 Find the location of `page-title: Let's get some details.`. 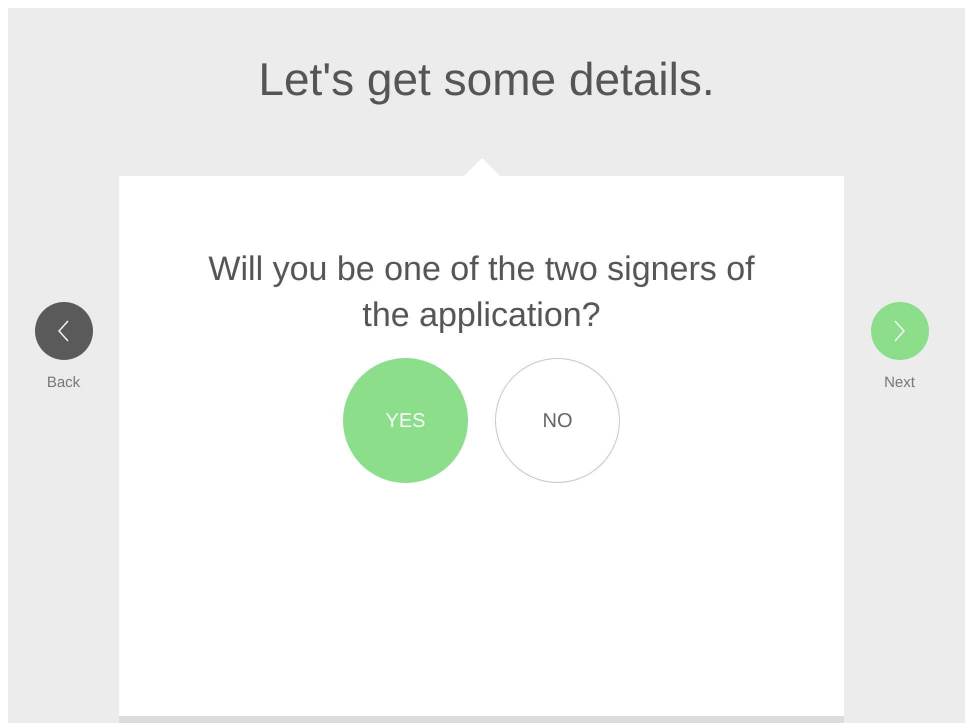

page-title: Let's get some details. is located at coordinates (486, 79).